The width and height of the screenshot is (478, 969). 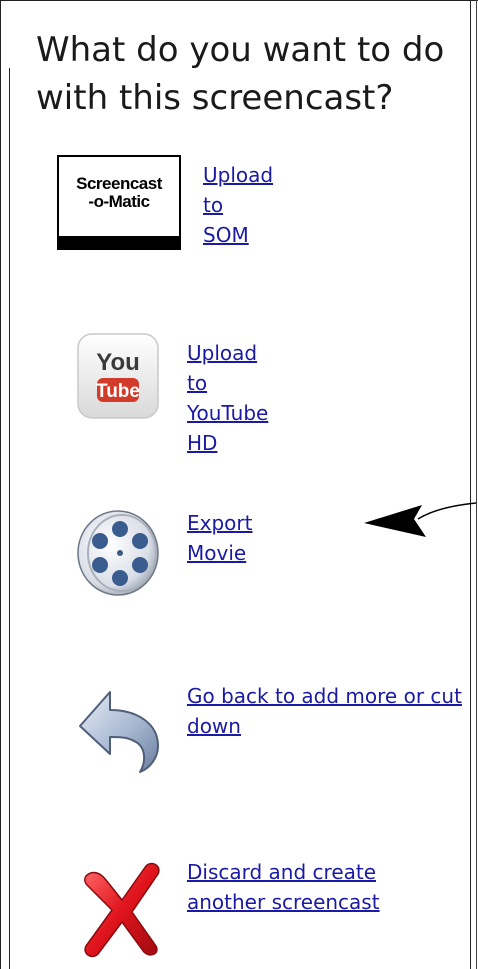 What do you see at coordinates (118, 391) in the screenshot?
I see `youtube-tube-text: Tube` at bounding box center [118, 391].